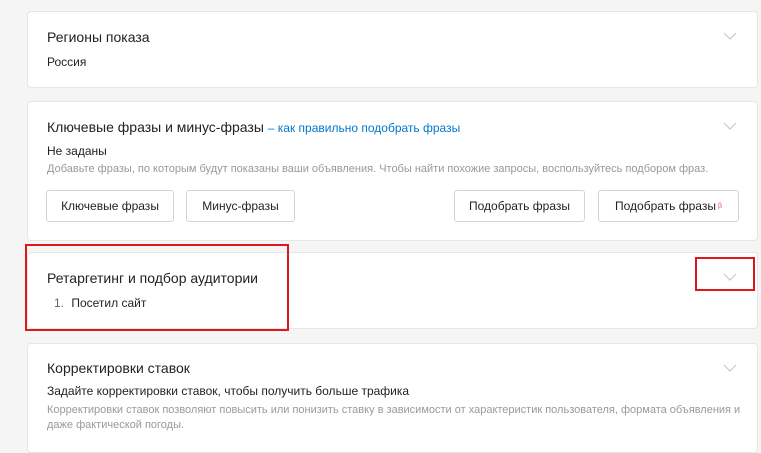  Describe the element at coordinates (67, 62) in the screenshot. I see `regions-value: Россия` at that location.